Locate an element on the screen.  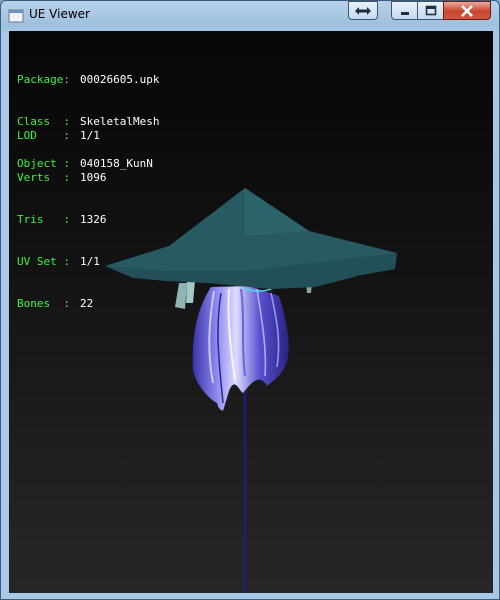
window-title: UE Viewer is located at coordinates (59, 14).